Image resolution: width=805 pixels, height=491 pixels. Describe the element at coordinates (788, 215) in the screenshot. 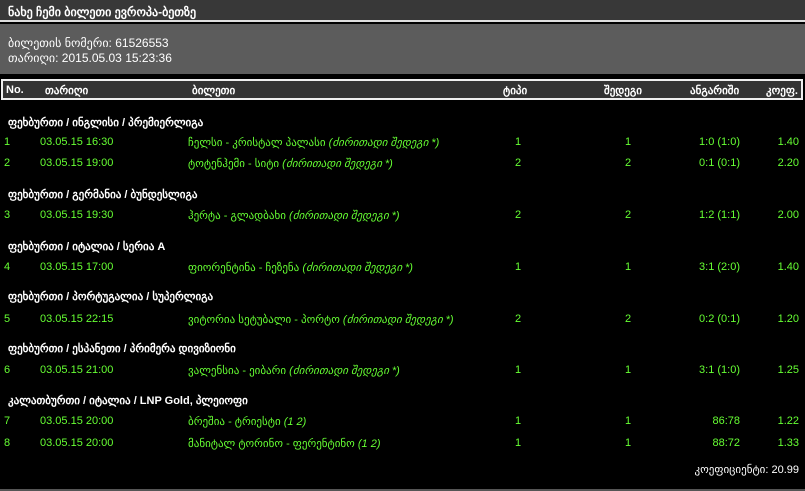

I see `row-coef: 2.00` at that location.